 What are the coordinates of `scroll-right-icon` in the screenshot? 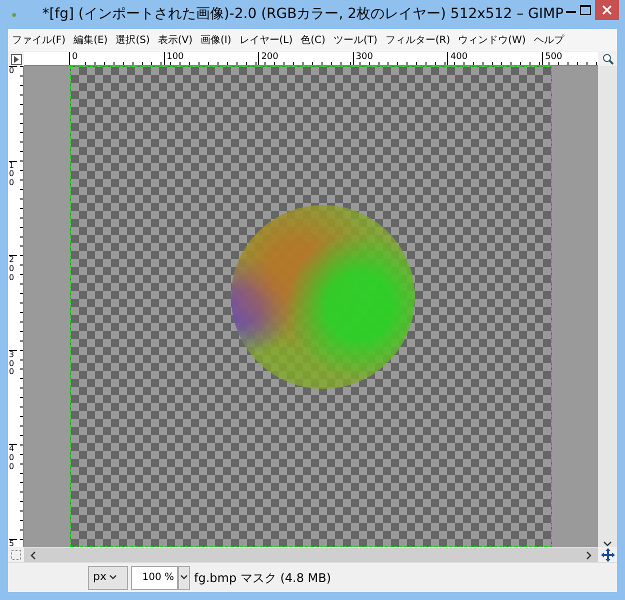 It's located at (589, 555).